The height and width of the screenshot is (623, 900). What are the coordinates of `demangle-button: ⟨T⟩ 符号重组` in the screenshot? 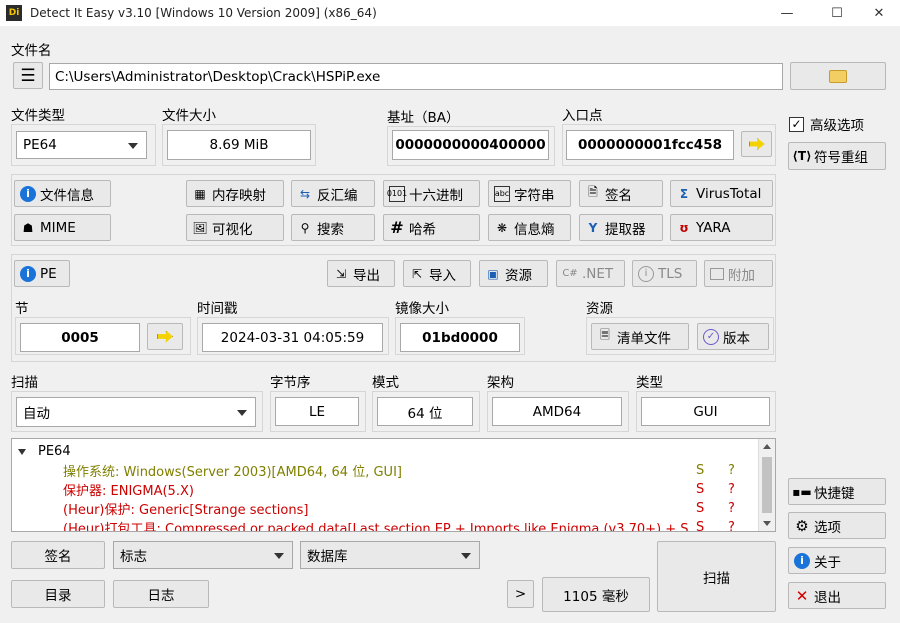 It's located at (837, 156).